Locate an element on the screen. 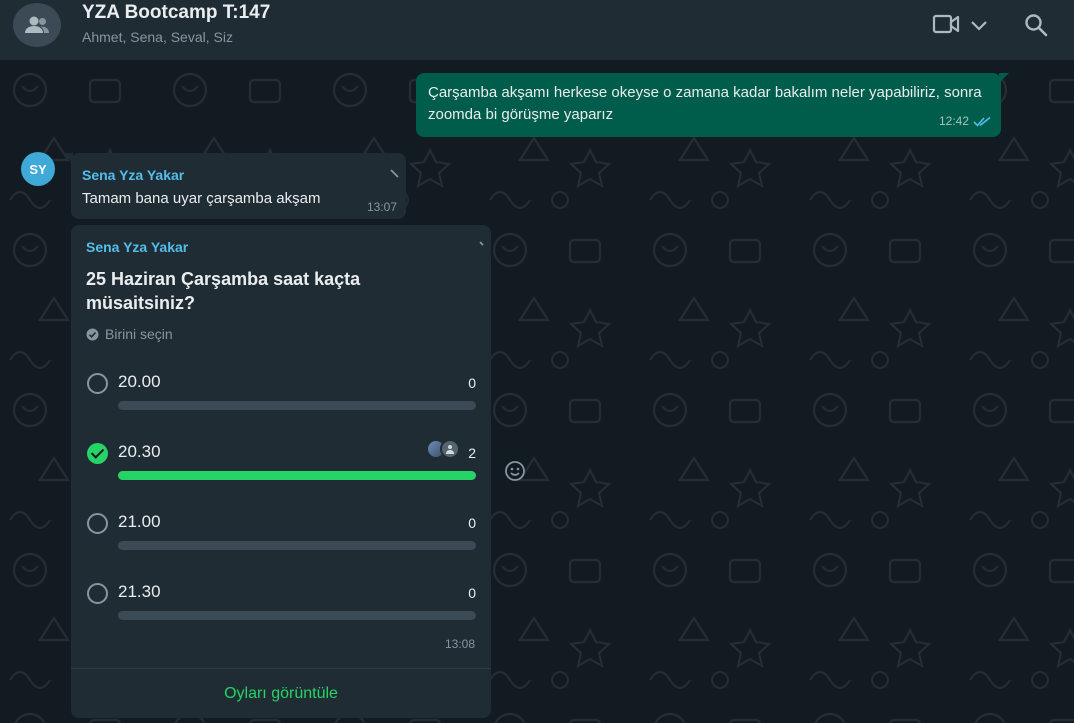 The width and height of the screenshot is (1074, 723). outgoing-message-time: 12:42 is located at coordinates (953, 121).